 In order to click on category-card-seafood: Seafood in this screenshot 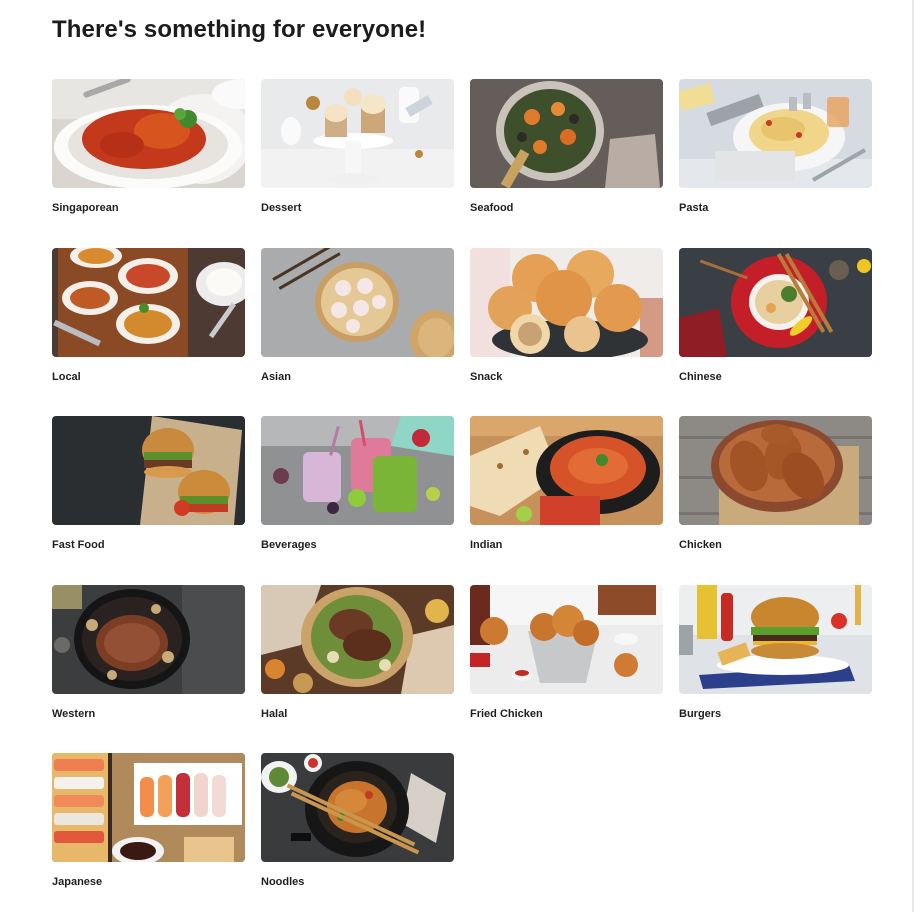, I will do `click(566, 163)`.